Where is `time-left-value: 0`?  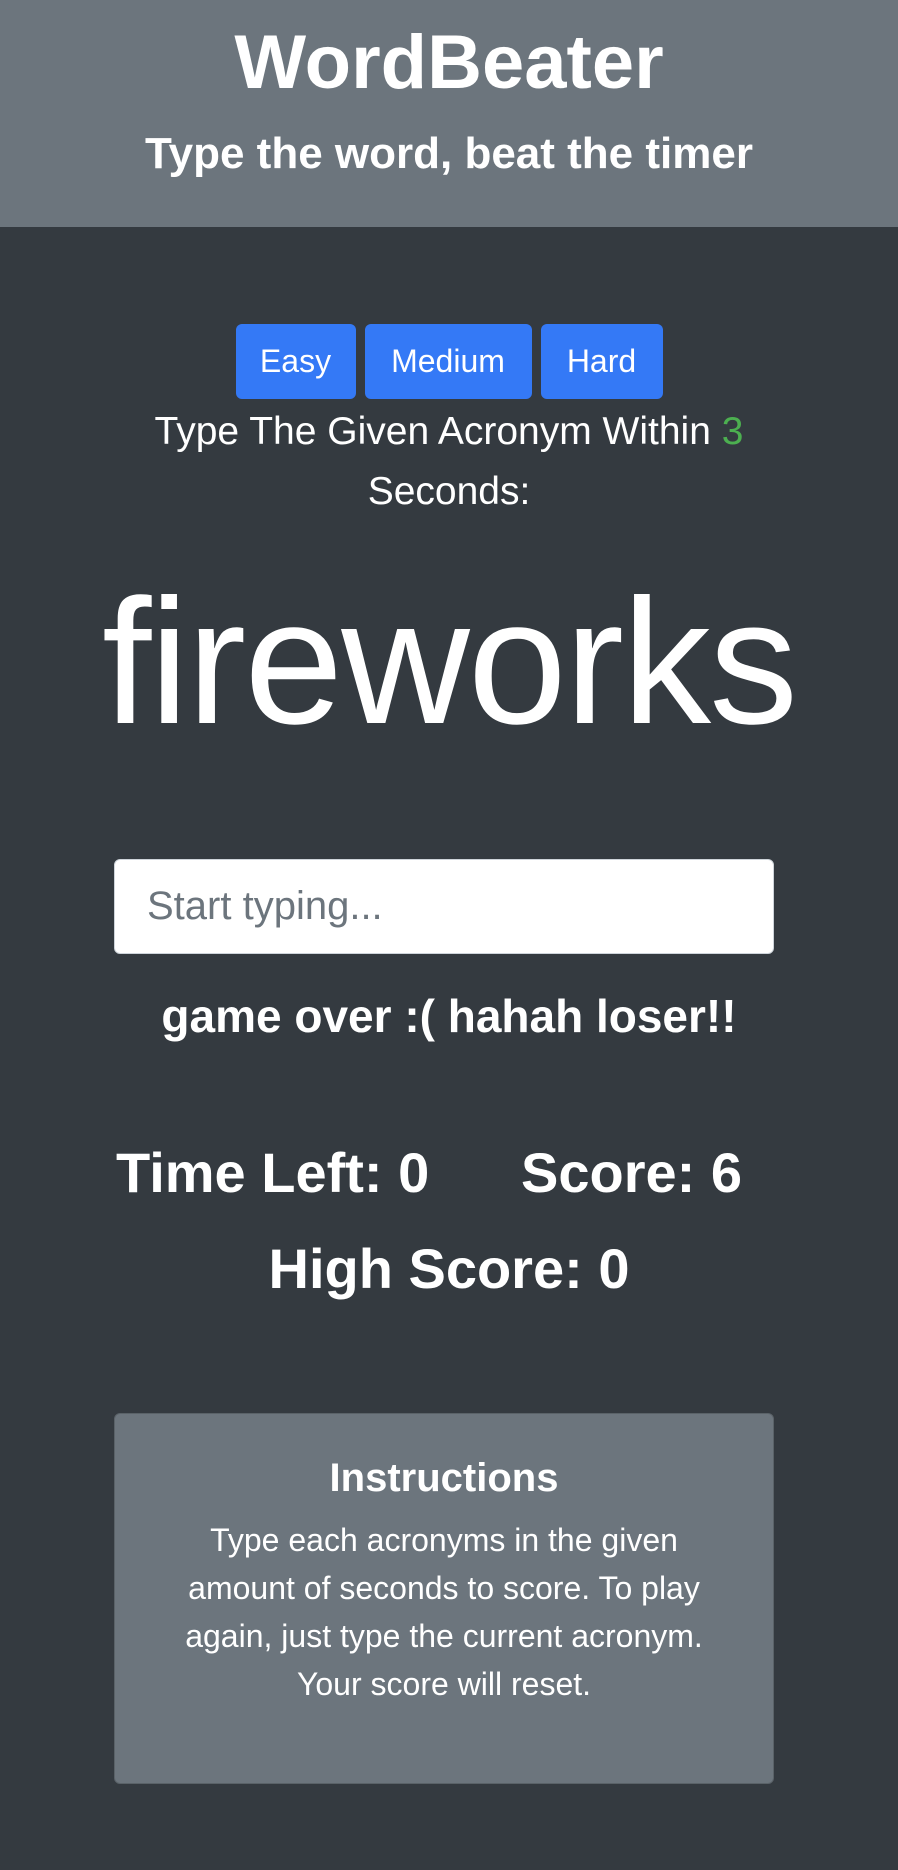
time-left-value: 0 is located at coordinates (414, 1172).